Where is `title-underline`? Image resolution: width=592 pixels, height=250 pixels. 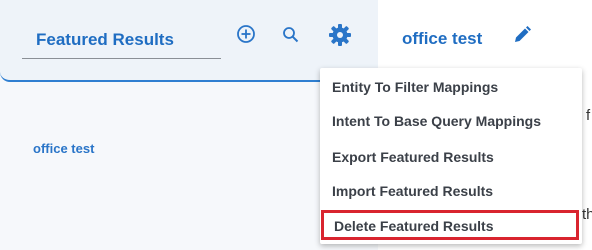
title-underline is located at coordinates (121, 58).